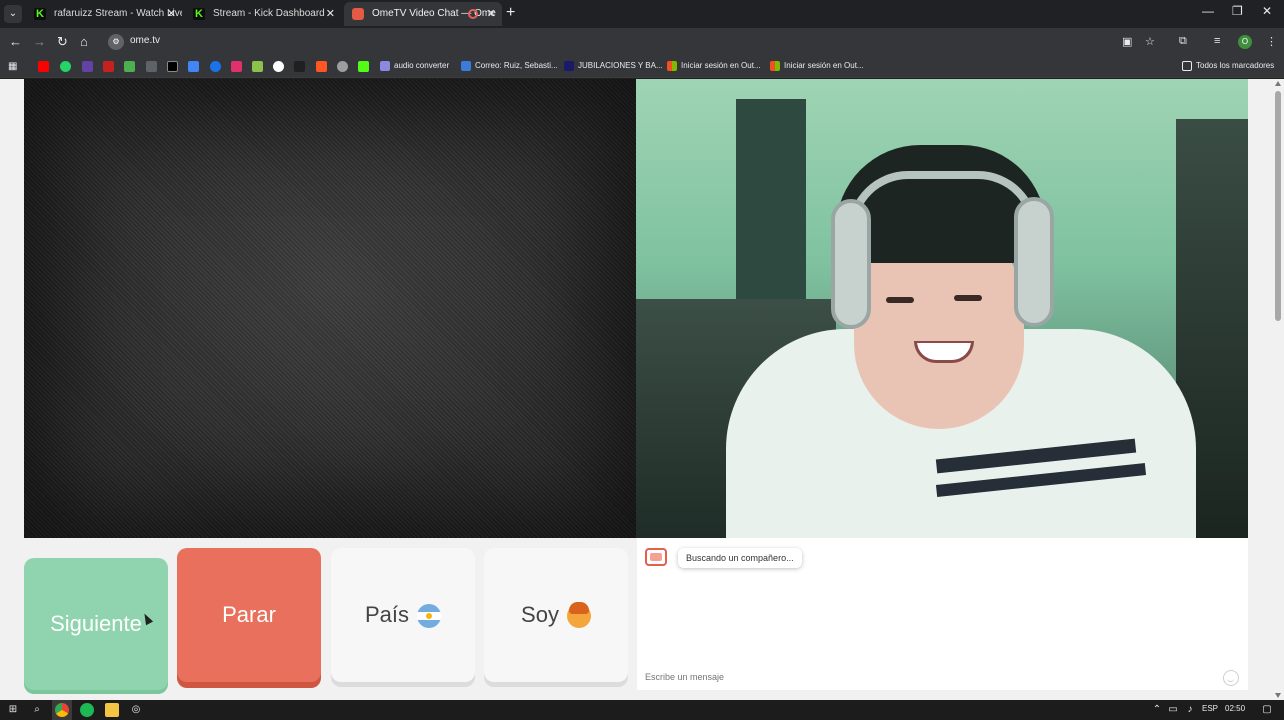 The width and height of the screenshot is (1284, 720). Describe the element at coordinates (145, 40) in the screenshot. I see `url-text: ome.tv` at that location.